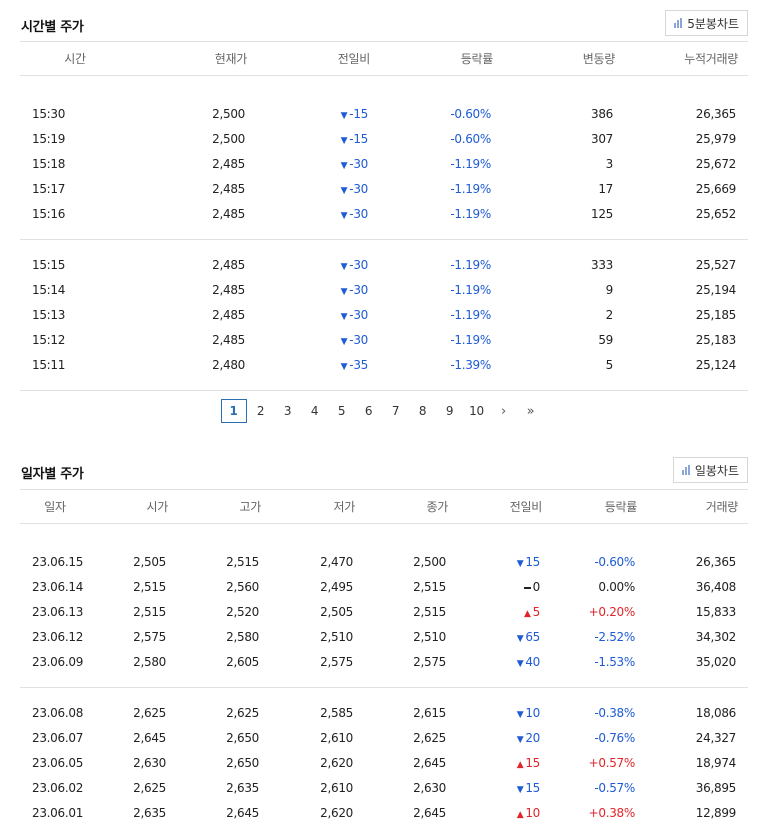 The height and width of the screenshot is (826, 764). I want to click on page-6: 6, so click(369, 411).